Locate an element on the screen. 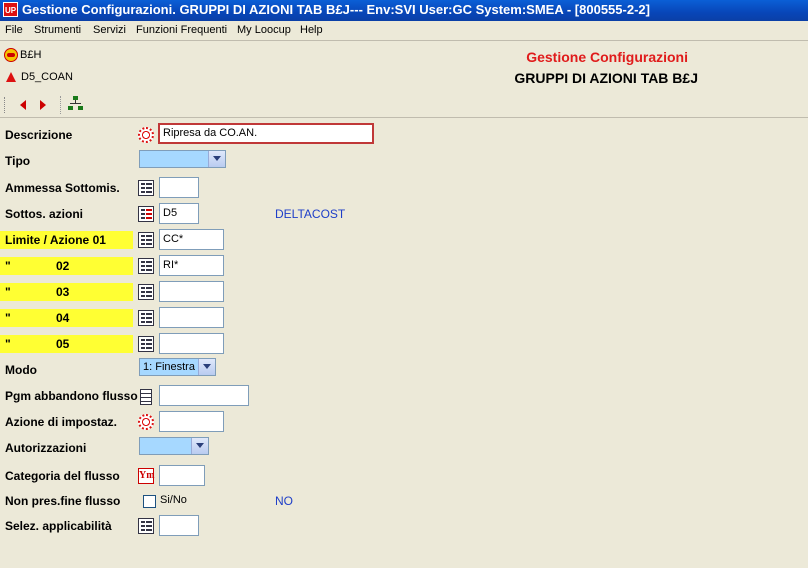 This screenshot has width=808, height=568. autorizzazioni-value is located at coordinates (165, 446).